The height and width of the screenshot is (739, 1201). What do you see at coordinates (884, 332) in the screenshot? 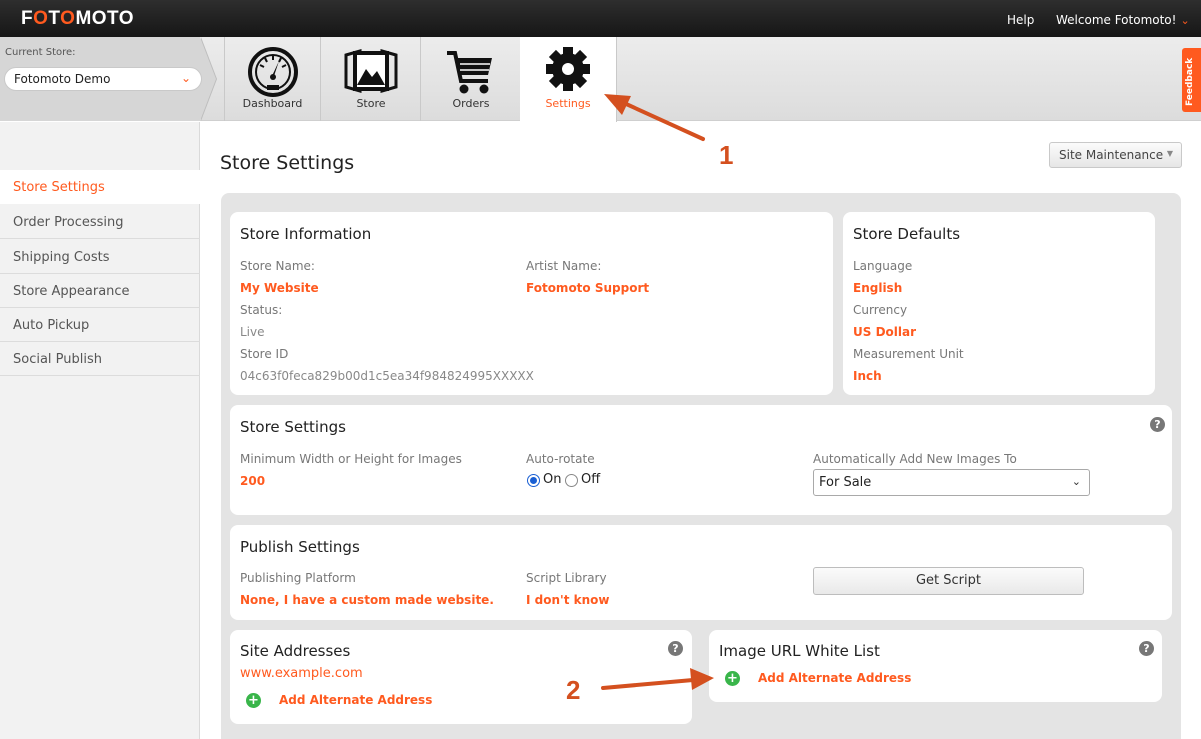
I see `currency-value: US Dollar` at bounding box center [884, 332].